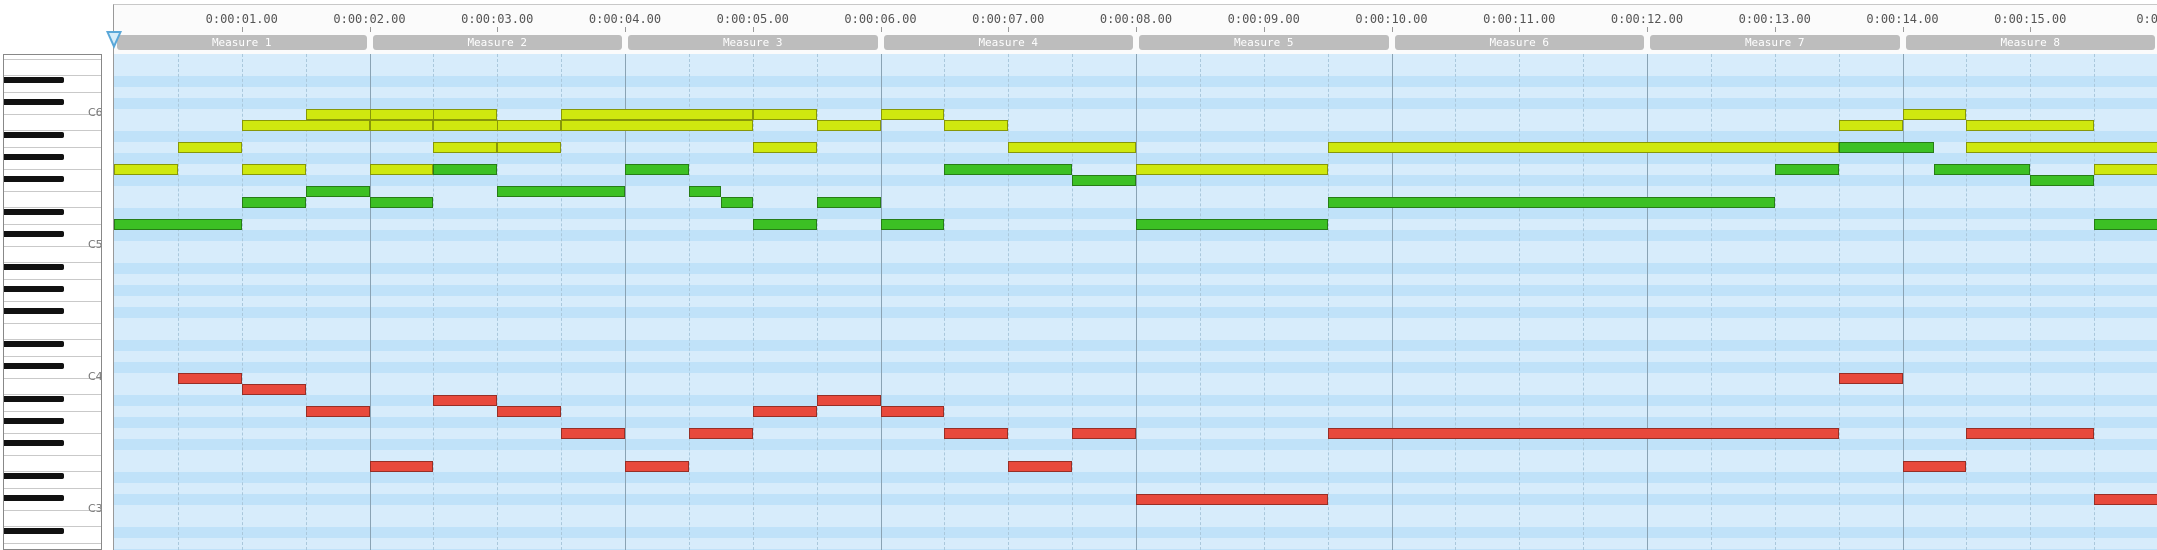 The height and width of the screenshot is (550, 2157). What do you see at coordinates (1264, 42) in the screenshot?
I see `measure-header: Measure 5` at bounding box center [1264, 42].